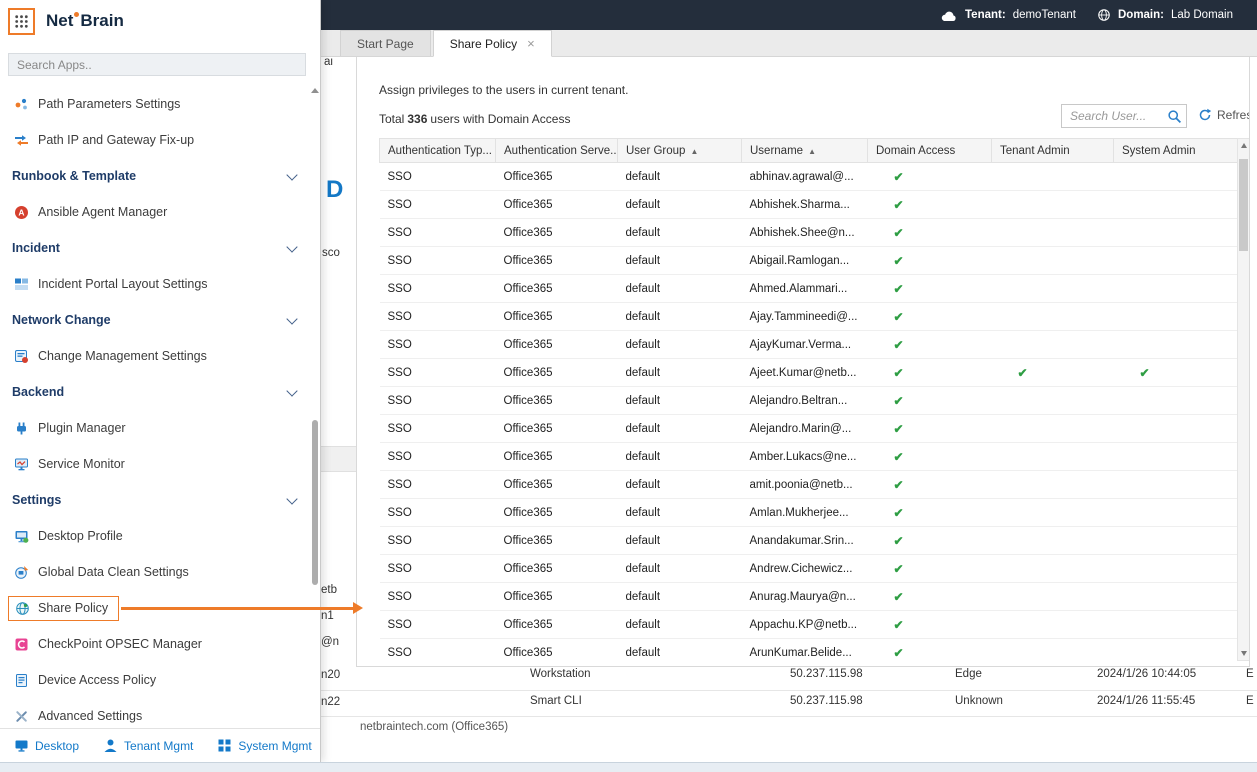 The height and width of the screenshot is (772, 1257). What do you see at coordinates (385, 43) in the screenshot?
I see `tab-start-page: Start Page` at bounding box center [385, 43].